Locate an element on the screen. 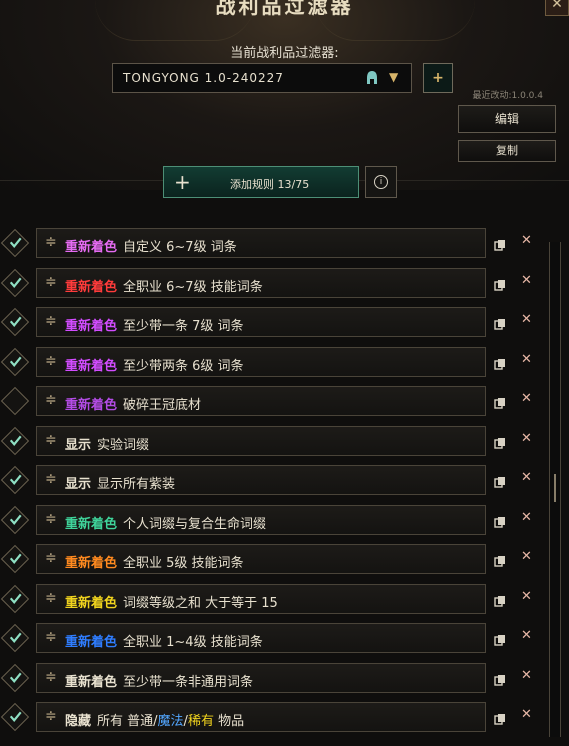 The height and width of the screenshot is (746, 569). rule-box: ≑ 重新着色 个人词缀与复合生命词缀 is located at coordinates (261, 519).